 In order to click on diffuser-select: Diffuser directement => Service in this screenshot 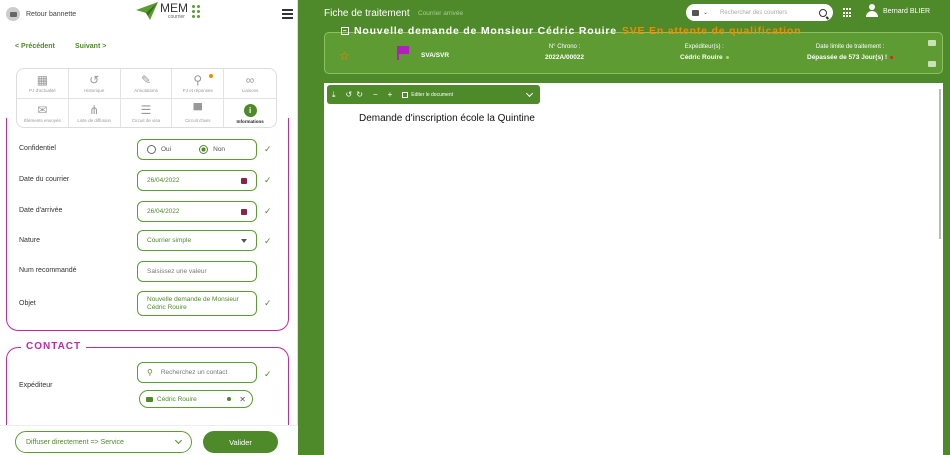, I will do `click(103, 442)`.